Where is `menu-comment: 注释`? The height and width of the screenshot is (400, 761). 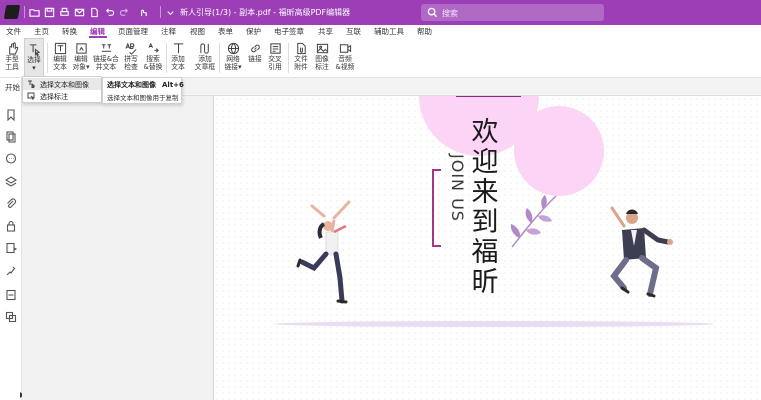 menu-comment: 注释 is located at coordinates (168, 31).